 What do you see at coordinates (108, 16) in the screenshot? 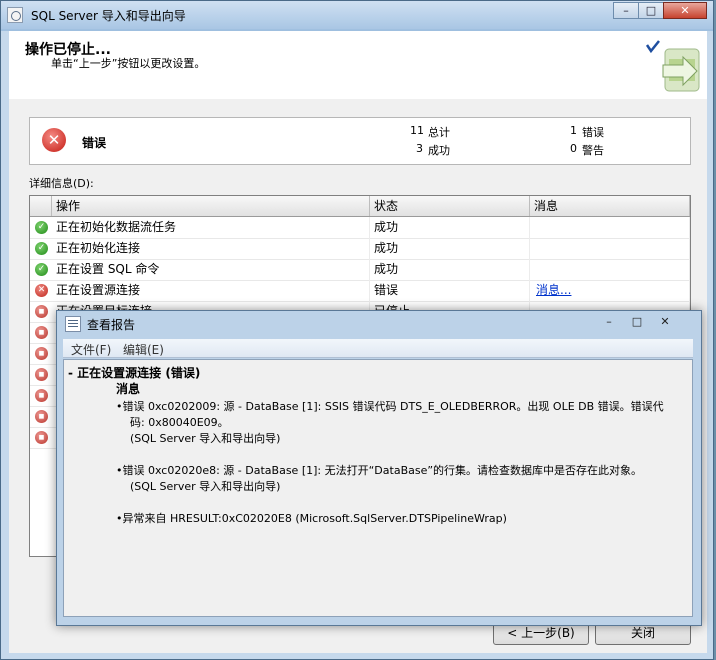
I see `window-title: SQL Server 导入和导出向导` at bounding box center [108, 16].